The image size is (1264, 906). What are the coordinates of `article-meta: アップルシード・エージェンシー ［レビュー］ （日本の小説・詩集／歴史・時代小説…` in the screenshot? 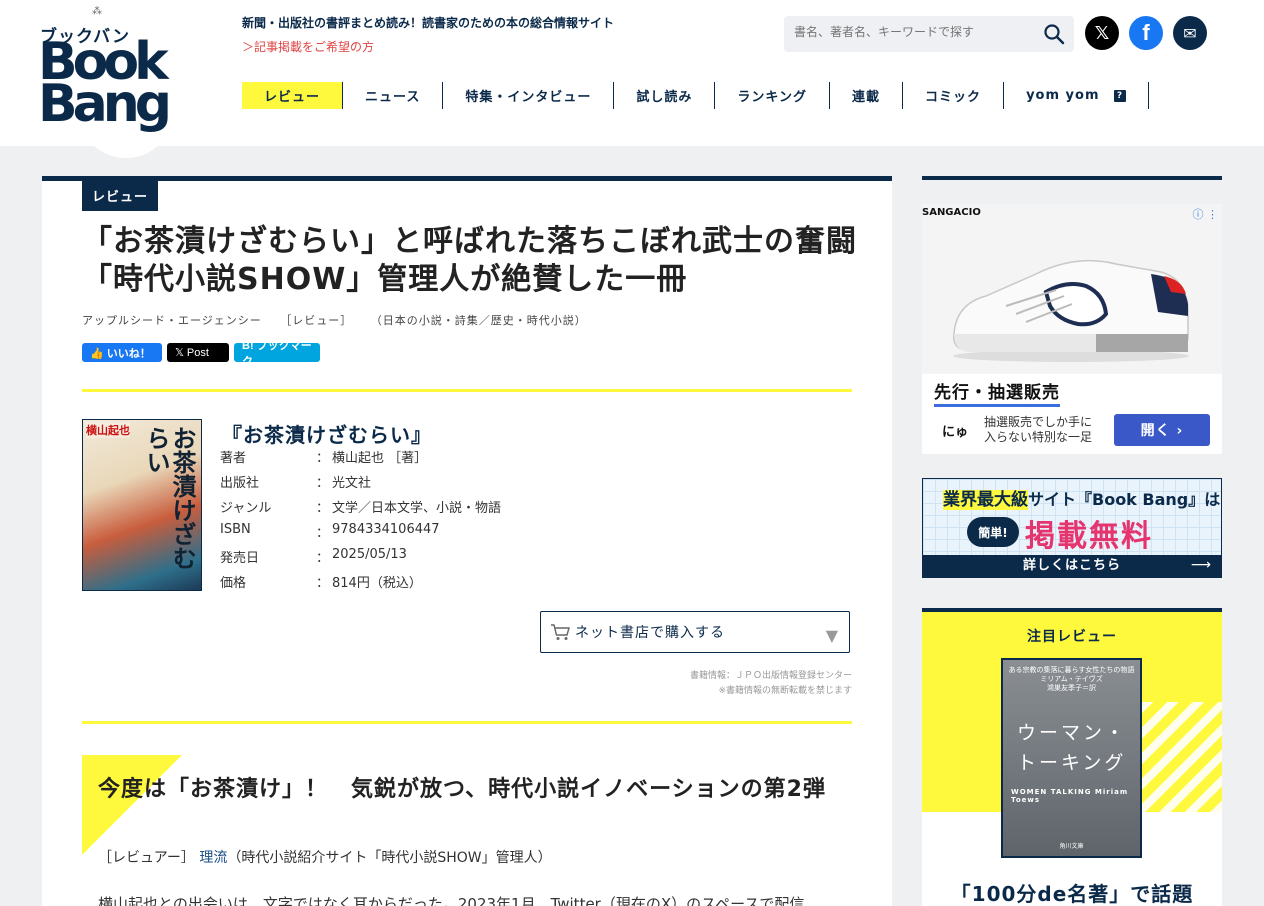 It's located at (341, 320).